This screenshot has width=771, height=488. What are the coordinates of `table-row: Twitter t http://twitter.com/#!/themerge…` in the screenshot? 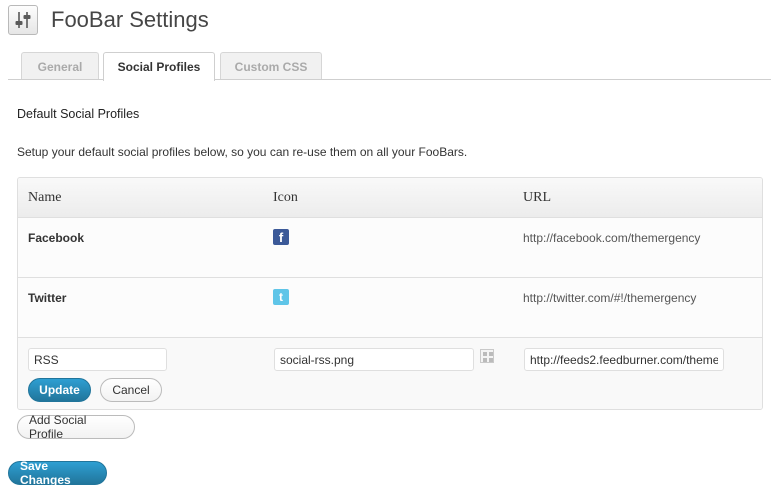 It's located at (390, 308).